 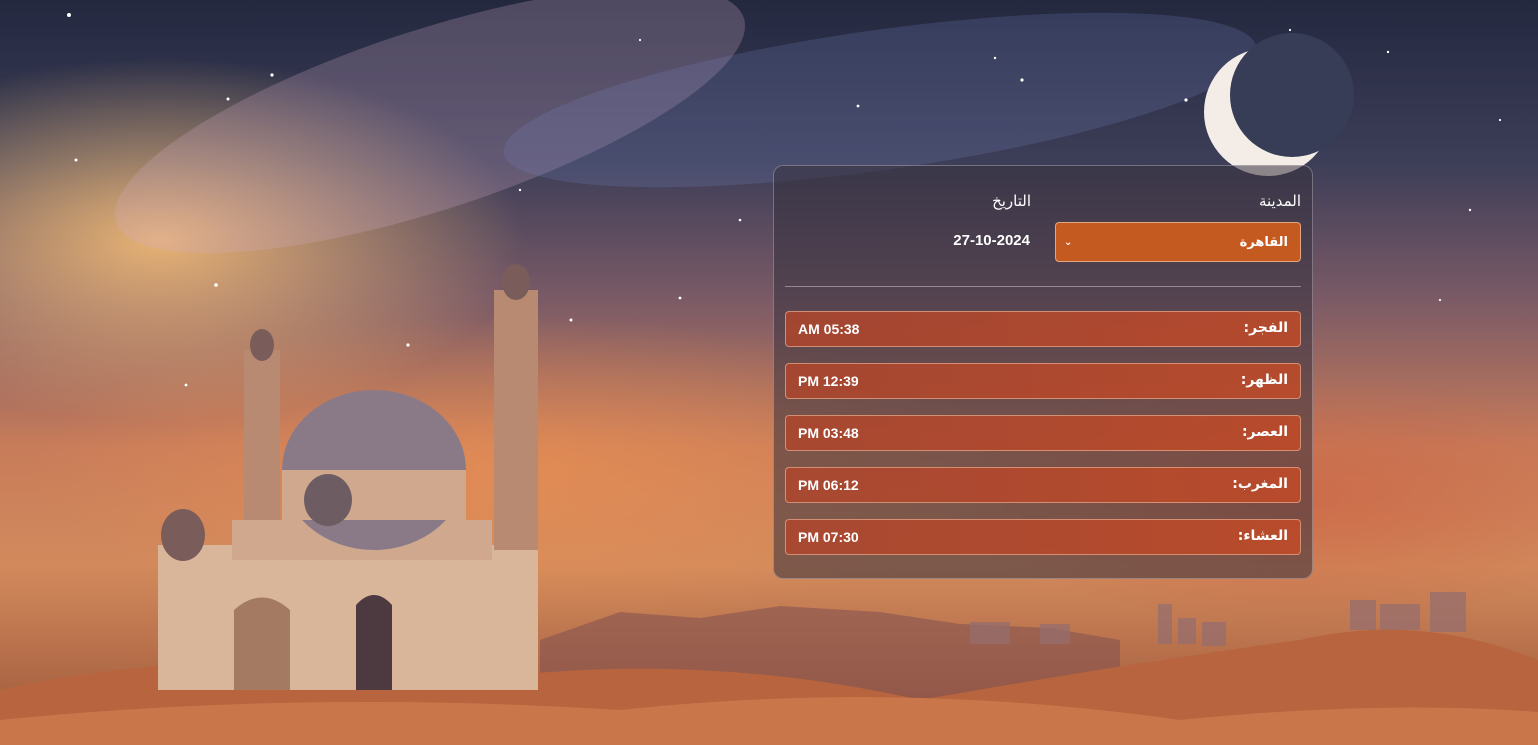 What do you see at coordinates (1265, 328) in the screenshot?
I see `prayer-name: الفجر:` at bounding box center [1265, 328].